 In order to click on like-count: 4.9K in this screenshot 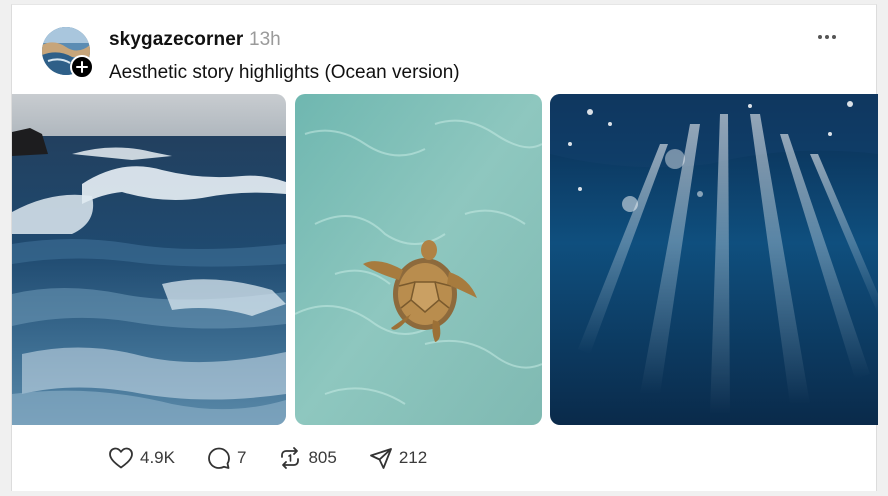, I will do `click(157, 457)`.